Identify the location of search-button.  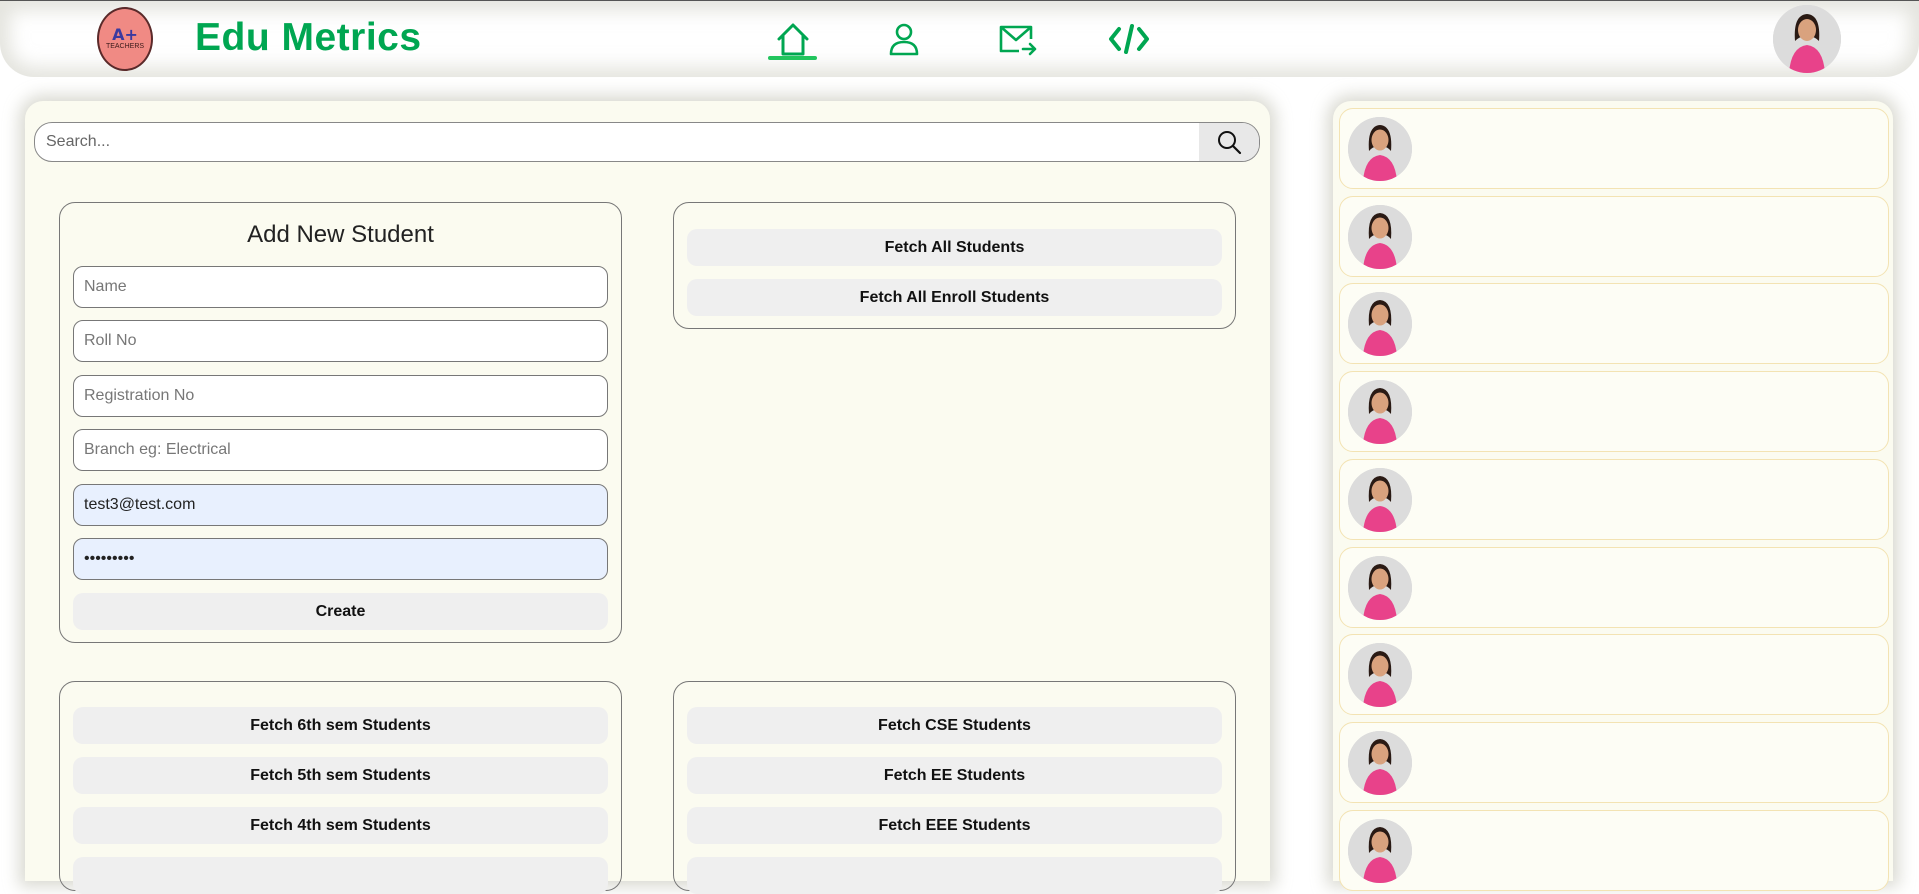
(1229, 142).